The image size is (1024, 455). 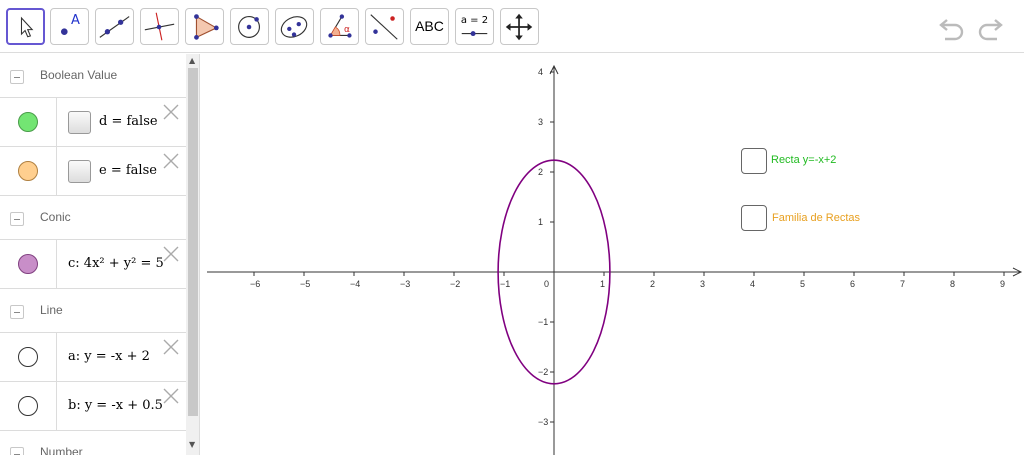 What do you see at coordinates (93, 218) in the screenshot?
I see `group-conic: Conic` at bounding box center [93, 218].